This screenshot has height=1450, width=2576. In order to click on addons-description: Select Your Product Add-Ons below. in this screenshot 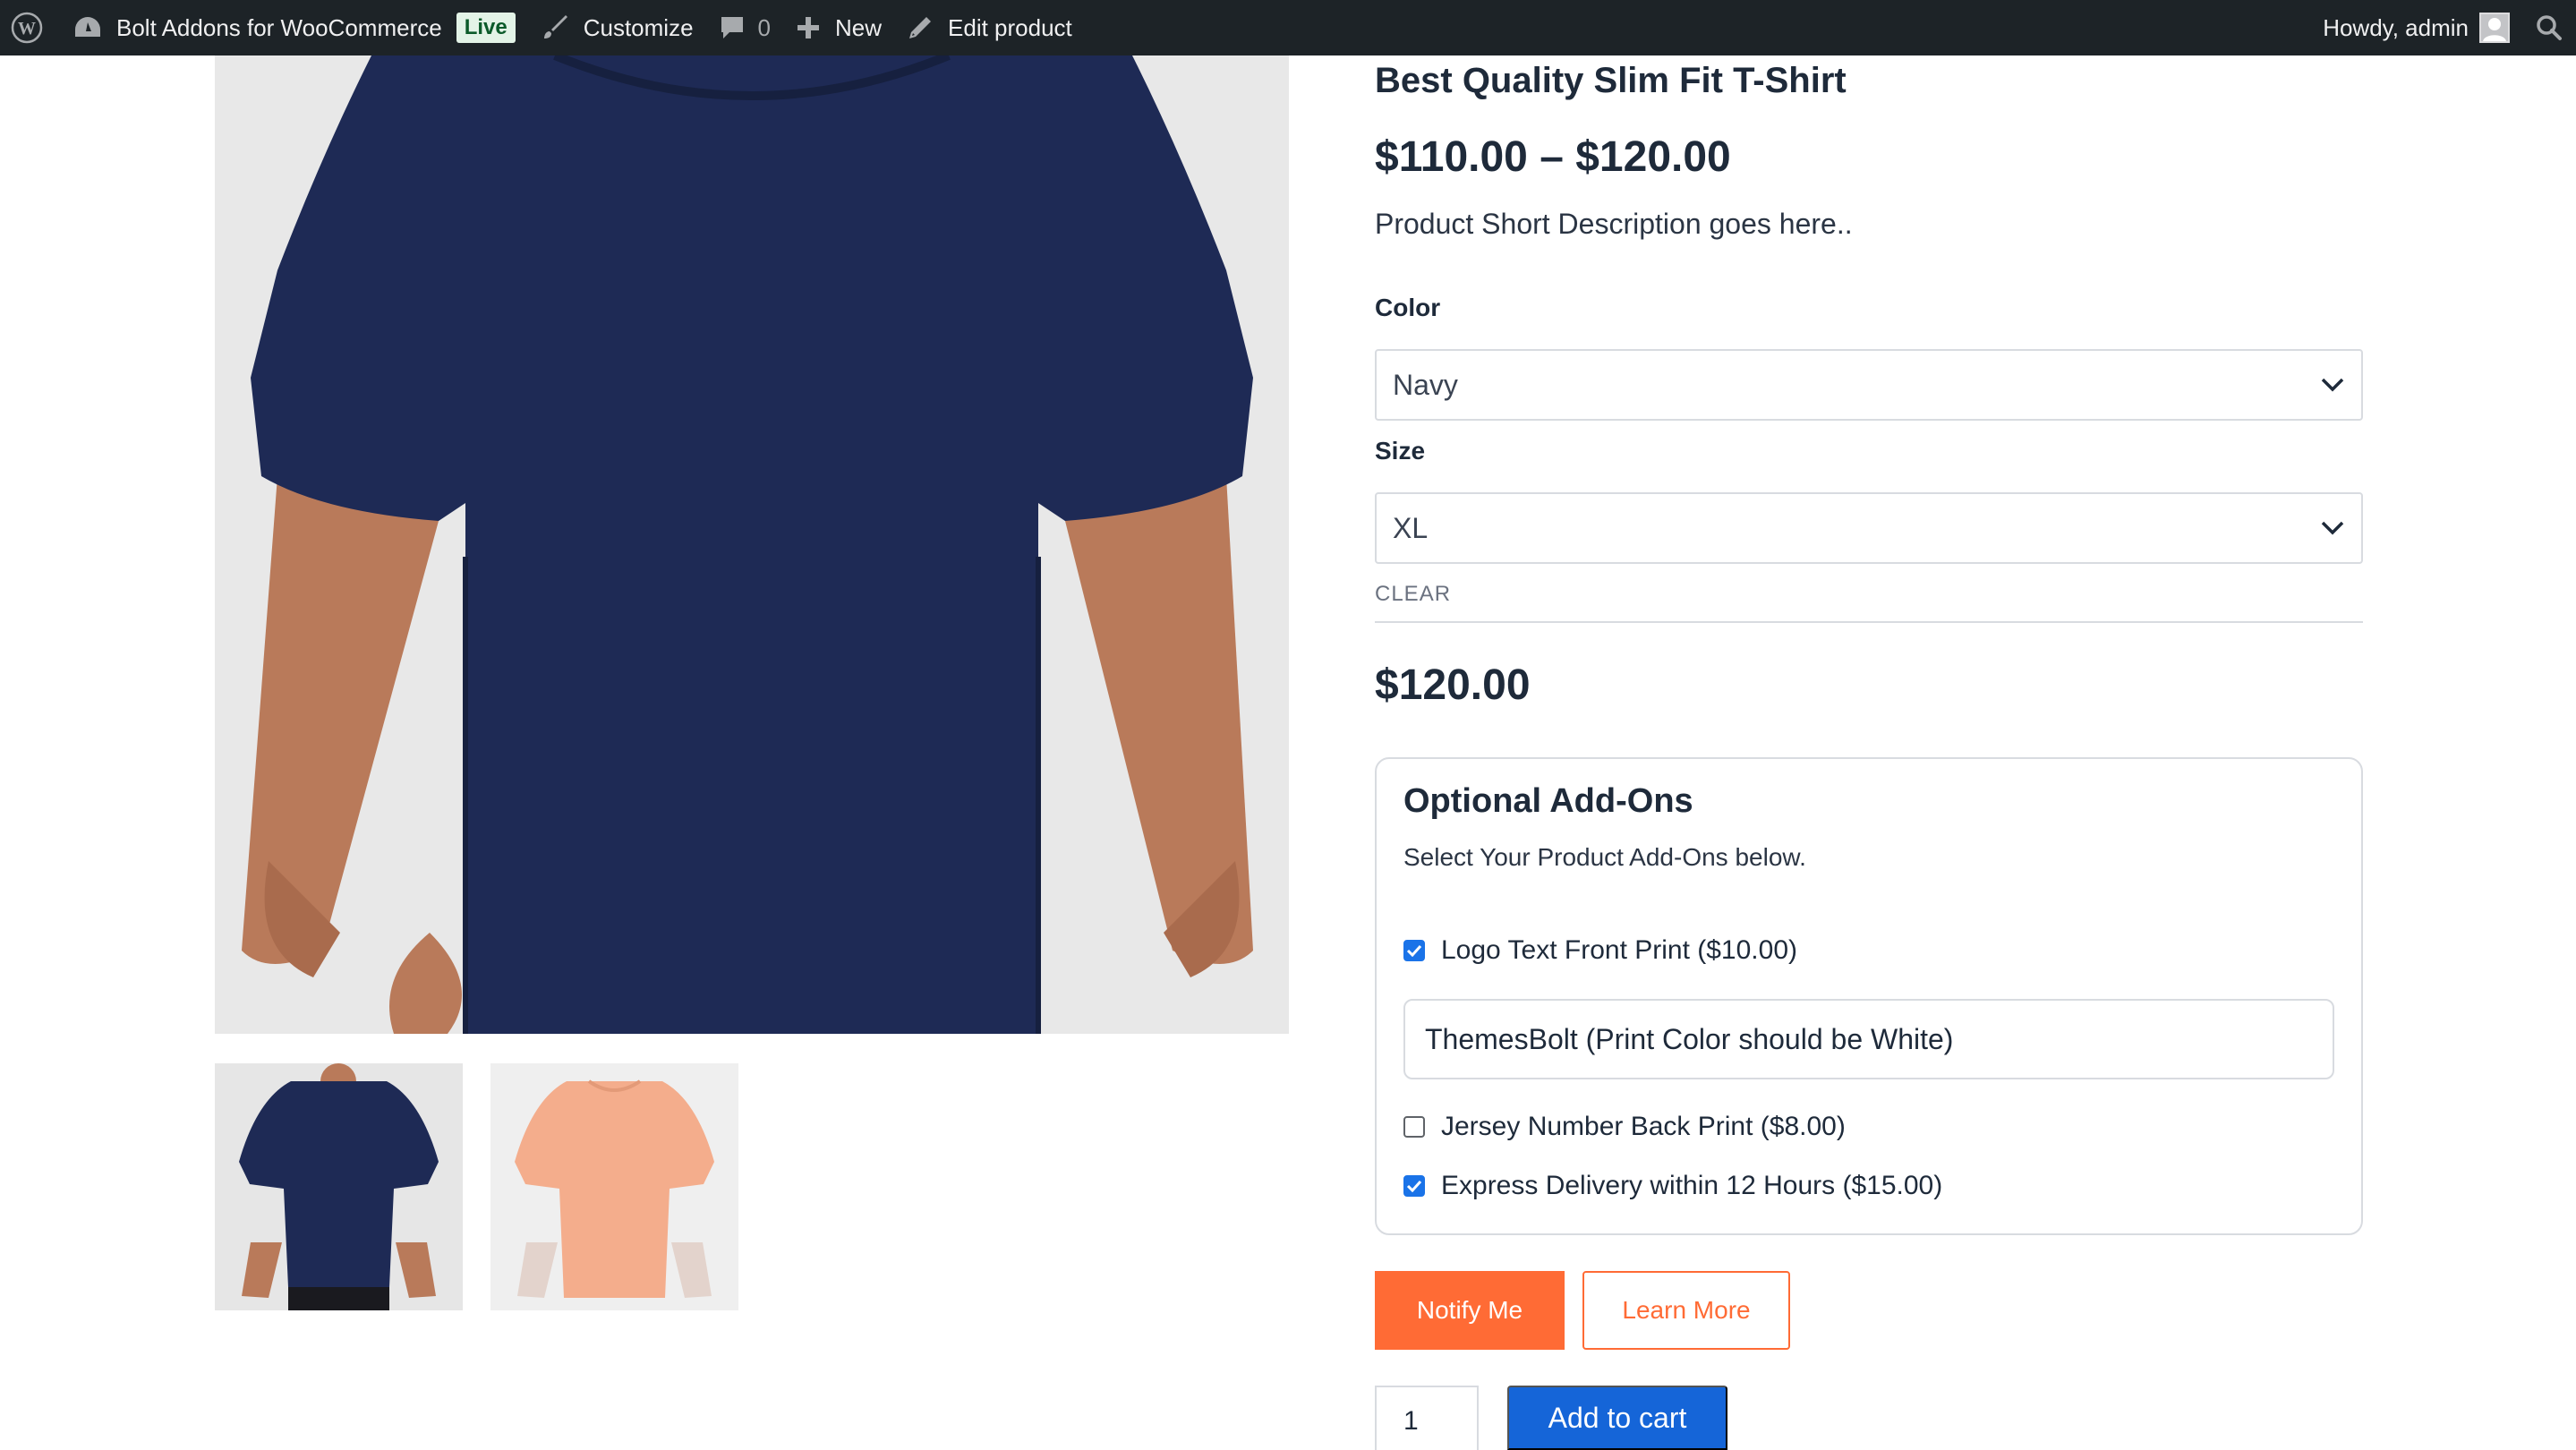, I will do `click(1604, 857)`.